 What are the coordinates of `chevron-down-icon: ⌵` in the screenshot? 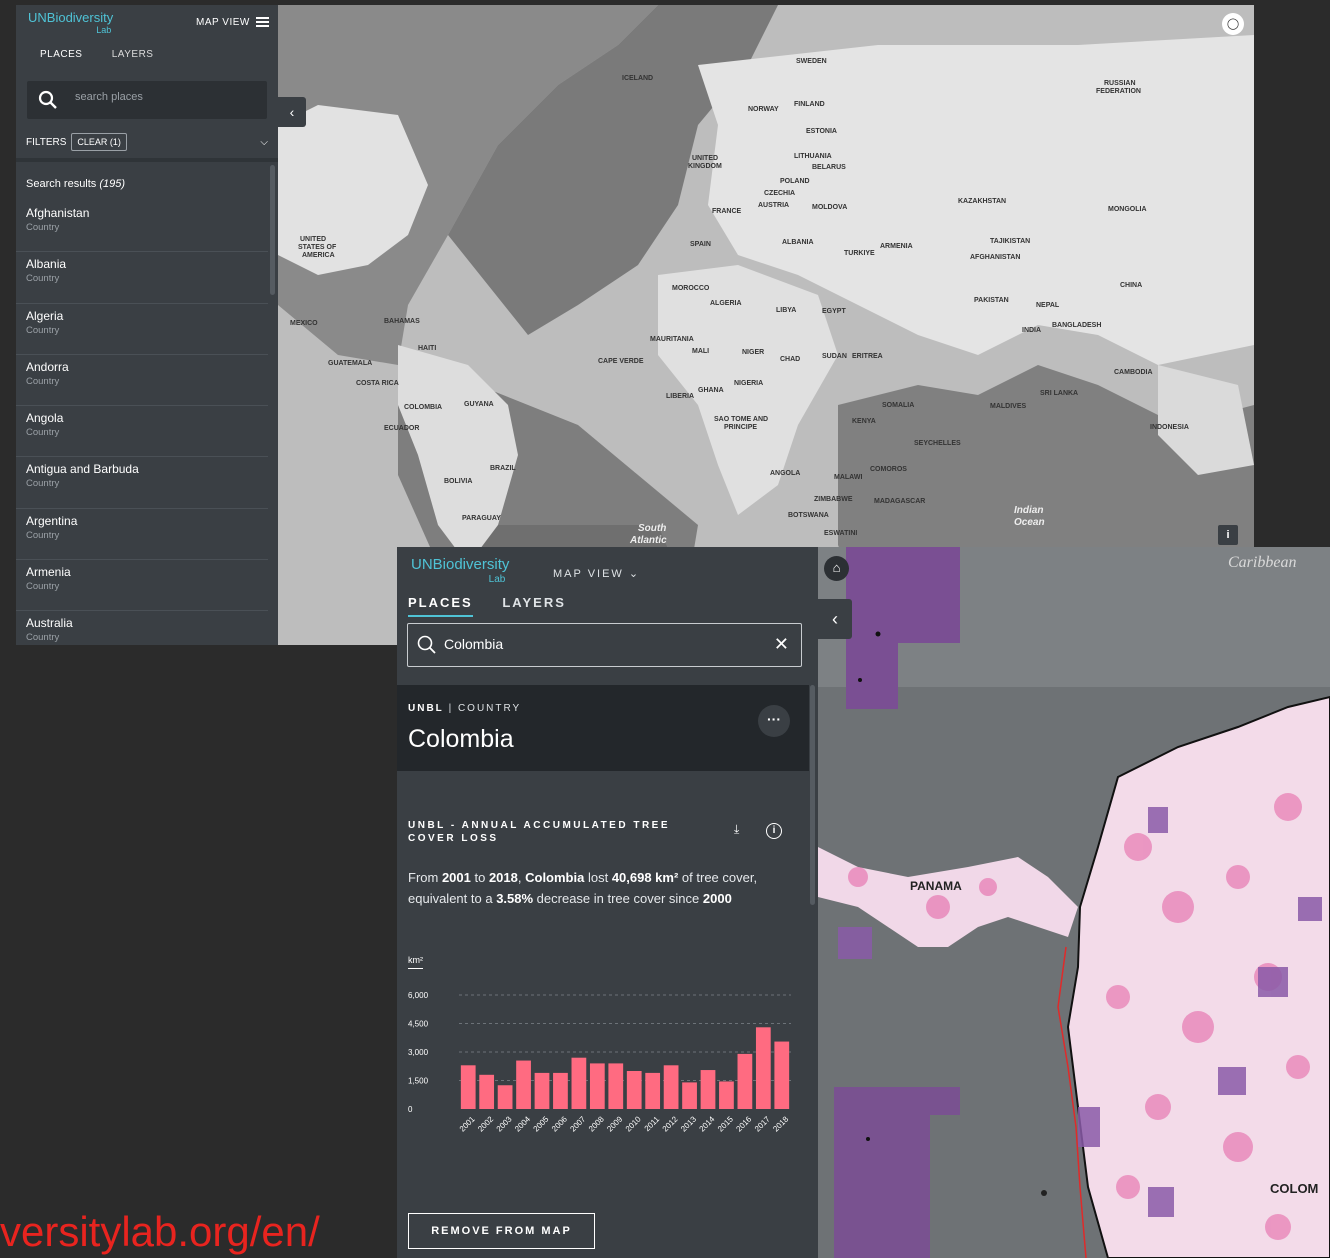 It's located at (264, 142).